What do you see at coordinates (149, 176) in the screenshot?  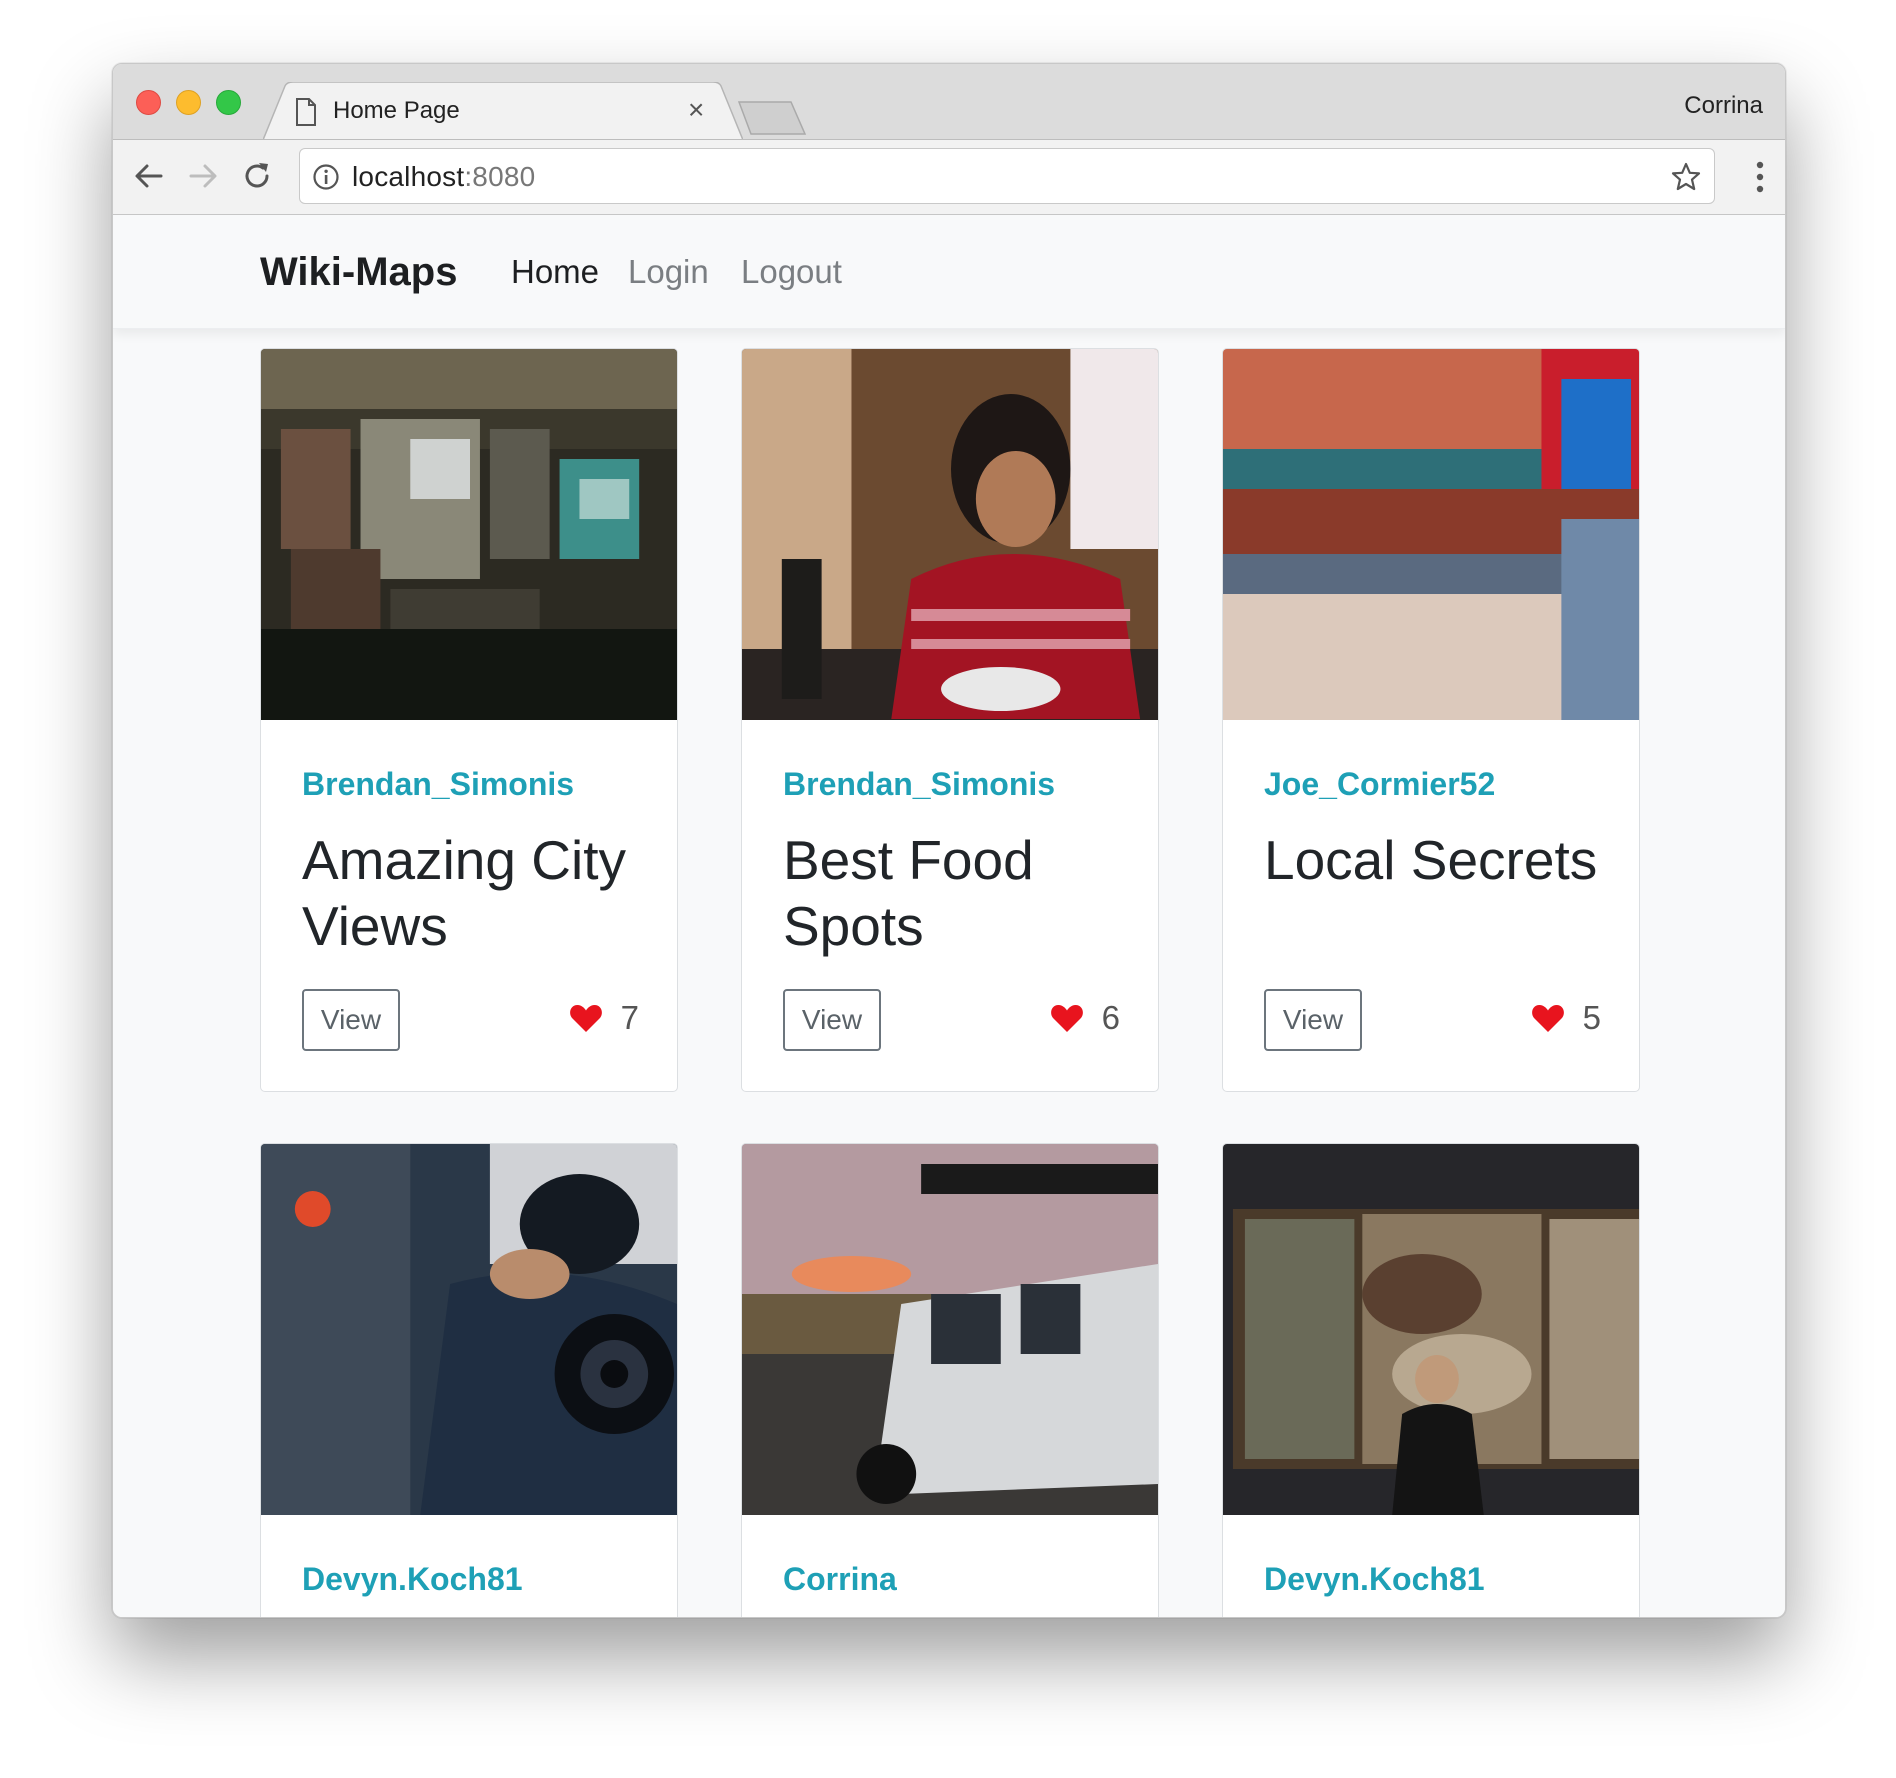 I see `back-arrow-icon` at bounding box center [149, 176].